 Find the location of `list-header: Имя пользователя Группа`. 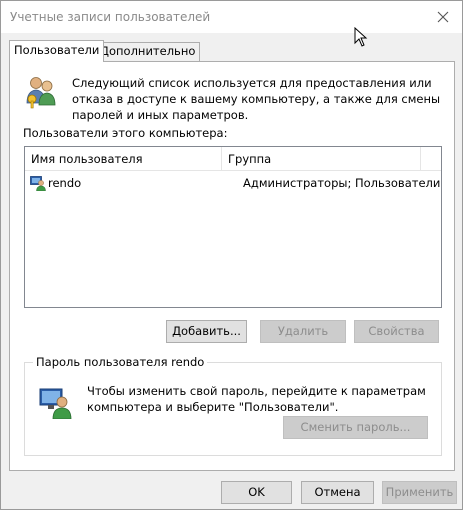

list-header: Имя пользователя Группа is located at coordinates (233, 159).